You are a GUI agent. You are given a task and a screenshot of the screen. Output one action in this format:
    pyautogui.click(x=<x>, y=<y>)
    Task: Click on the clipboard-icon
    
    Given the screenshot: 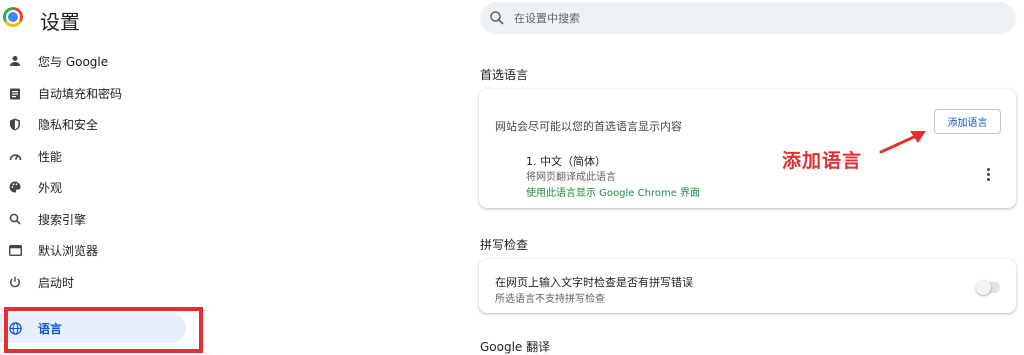 What is the action you would take?
    pyautogui.click(x=15, y=93)
    